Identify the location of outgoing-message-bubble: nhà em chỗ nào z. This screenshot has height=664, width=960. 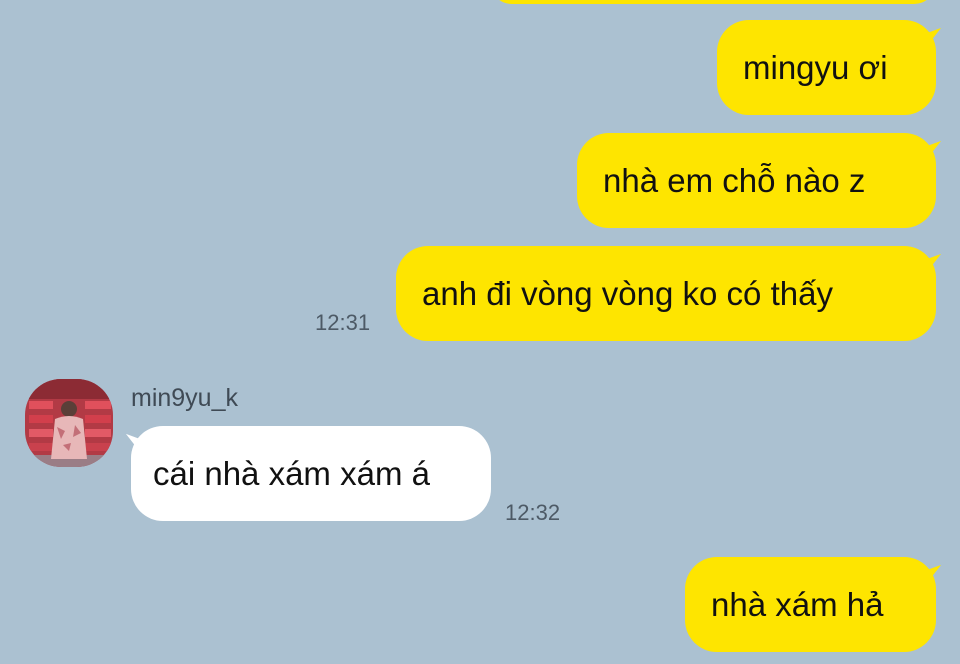
(756, 180).